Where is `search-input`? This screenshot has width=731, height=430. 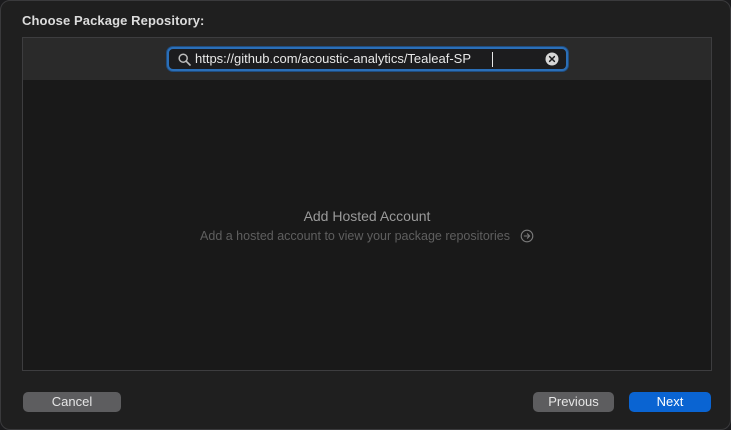
search-input is located at coordinates (365, 59).